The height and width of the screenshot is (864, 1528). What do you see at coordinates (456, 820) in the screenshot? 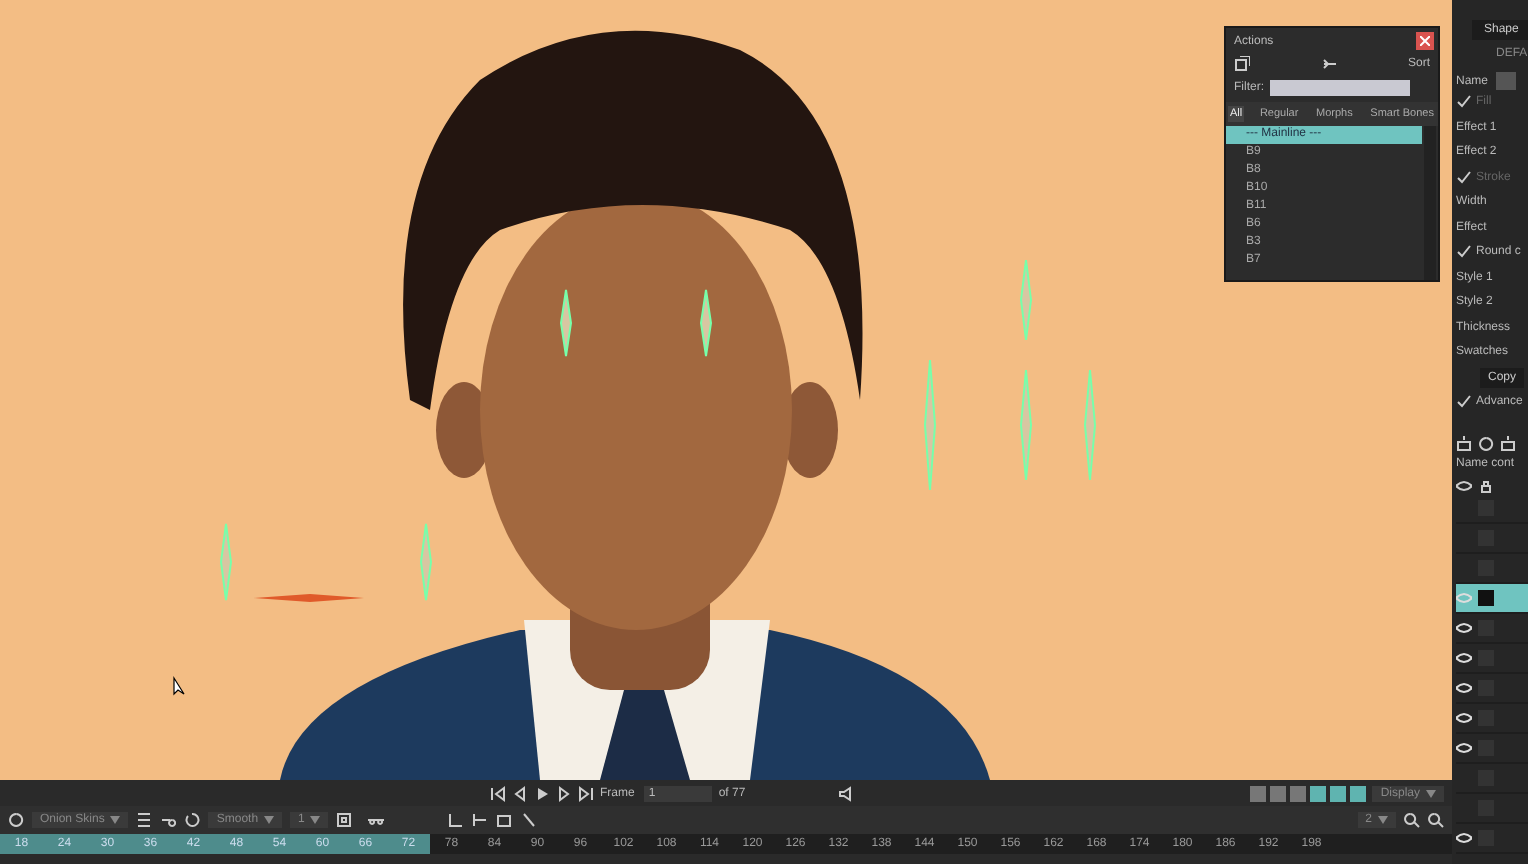
I see `select-icon` at bounding box center [456, 820].